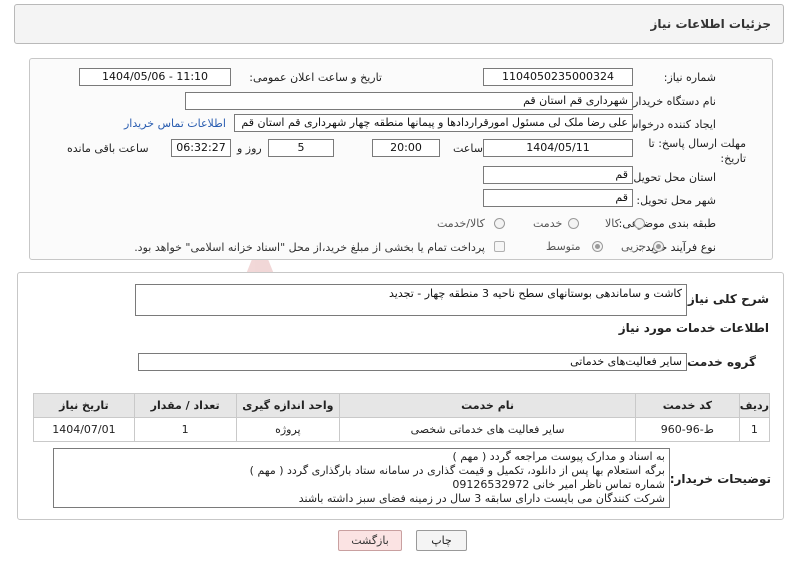 The height and width of the screenshot is (566, 788). I want to click on category-radio-goods-service, so click(499, 223).